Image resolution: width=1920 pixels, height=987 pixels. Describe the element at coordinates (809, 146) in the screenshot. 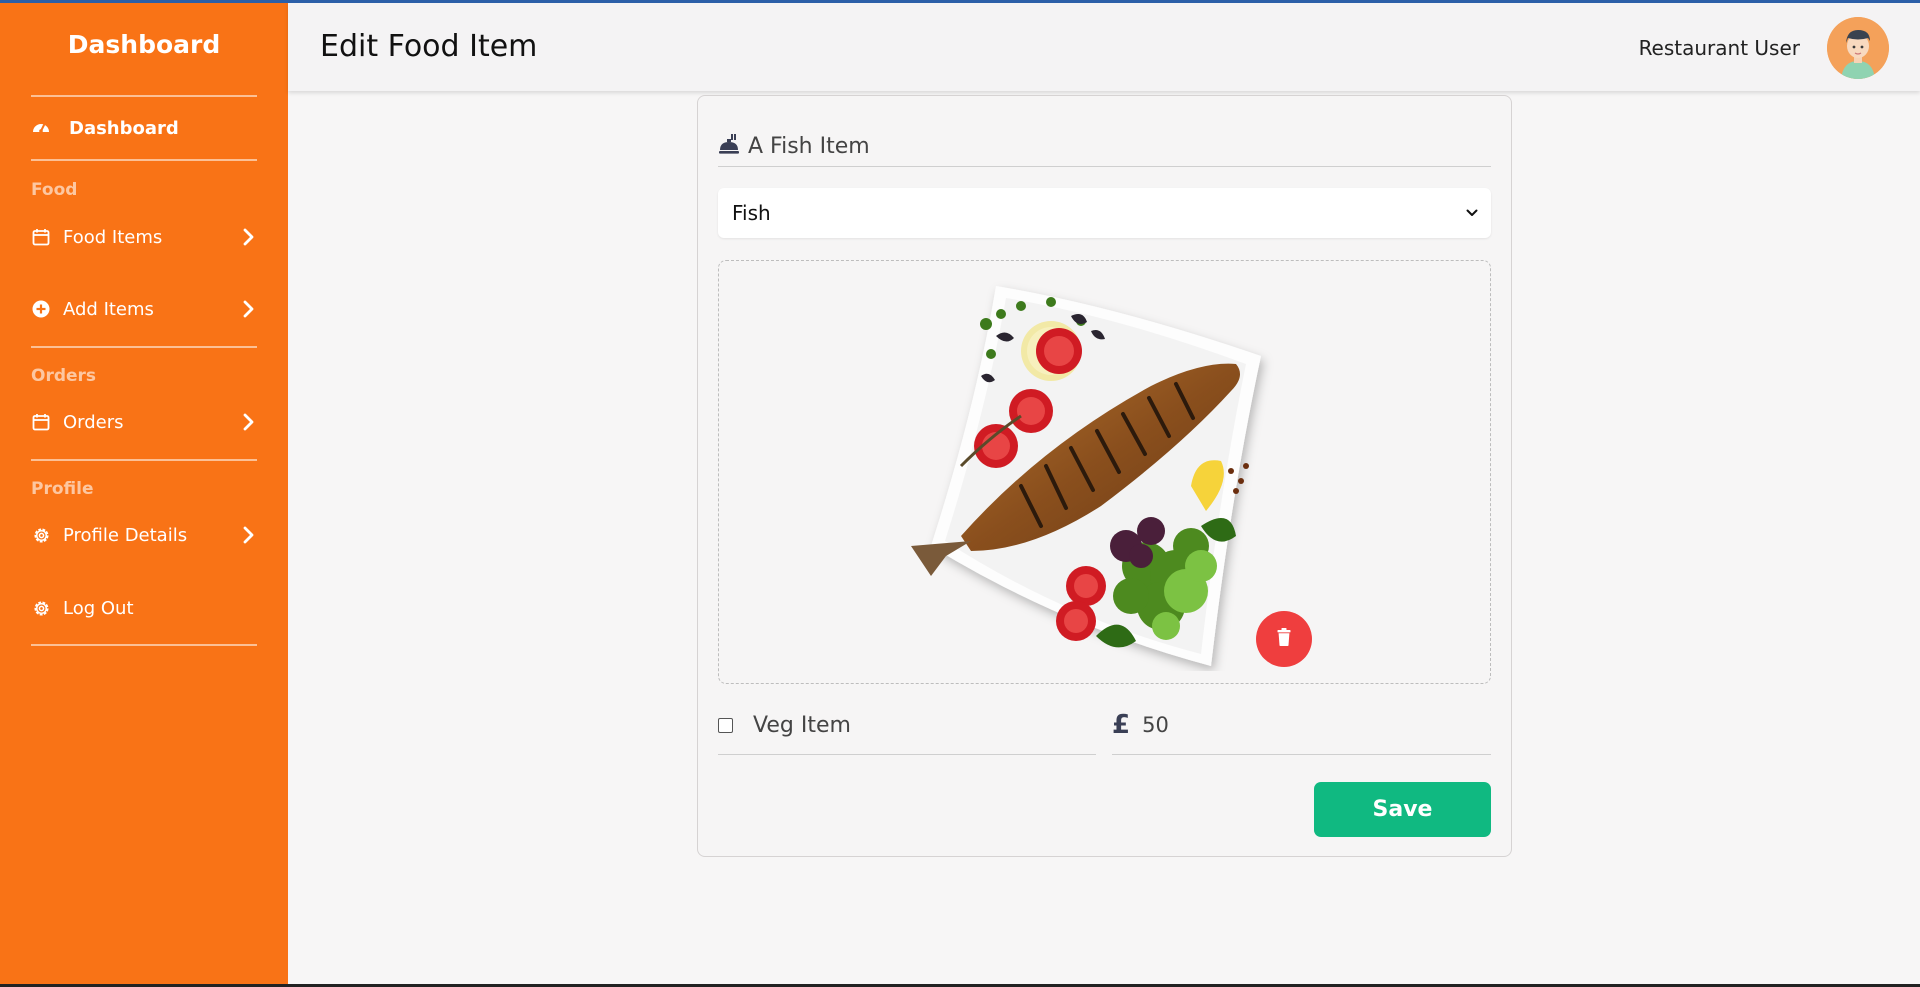

I see `item-title-value: A Fish Item` at that location.